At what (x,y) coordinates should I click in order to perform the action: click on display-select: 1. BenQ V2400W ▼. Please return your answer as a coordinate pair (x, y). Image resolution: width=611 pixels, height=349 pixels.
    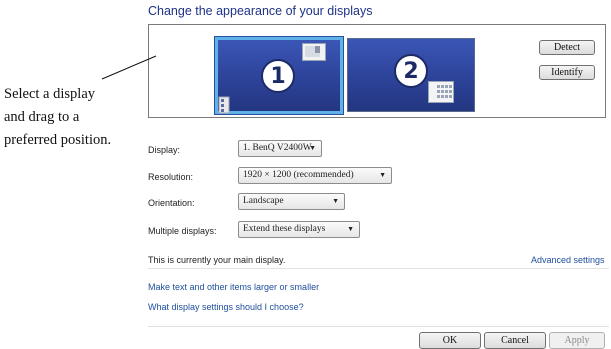
    Looking at the image, I should click on (280, 148).